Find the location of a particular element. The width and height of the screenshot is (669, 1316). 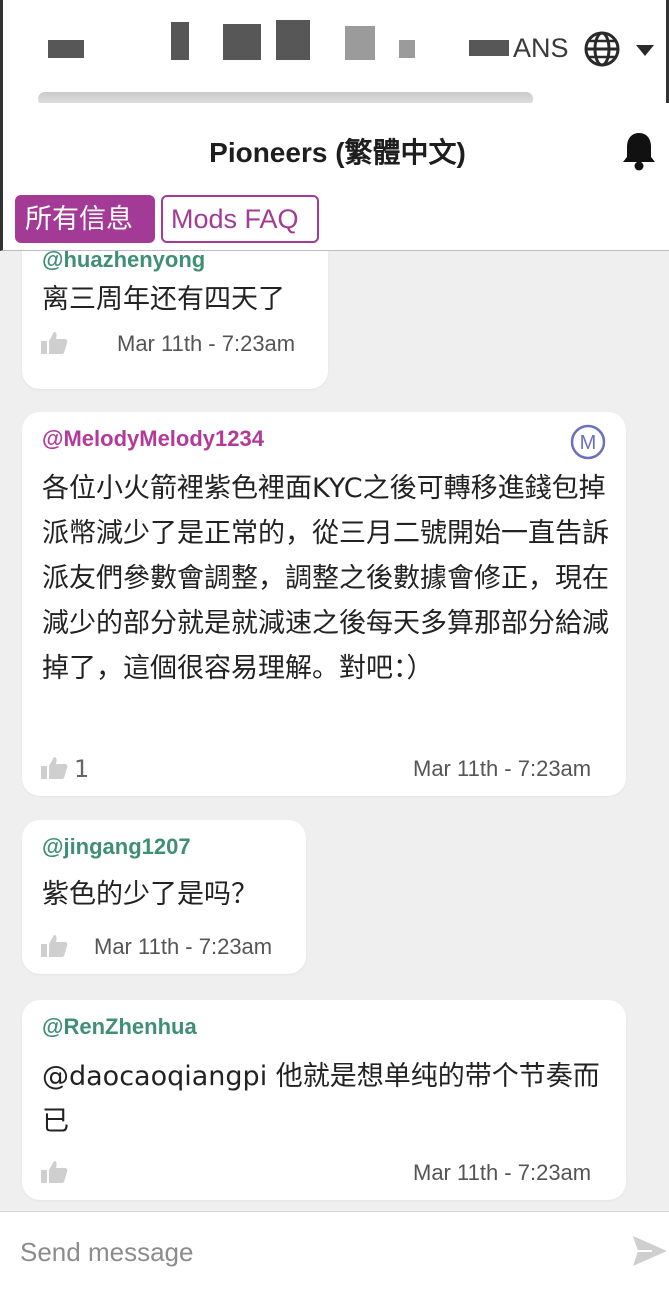

bell-icon is located at coordinates (639, 151).